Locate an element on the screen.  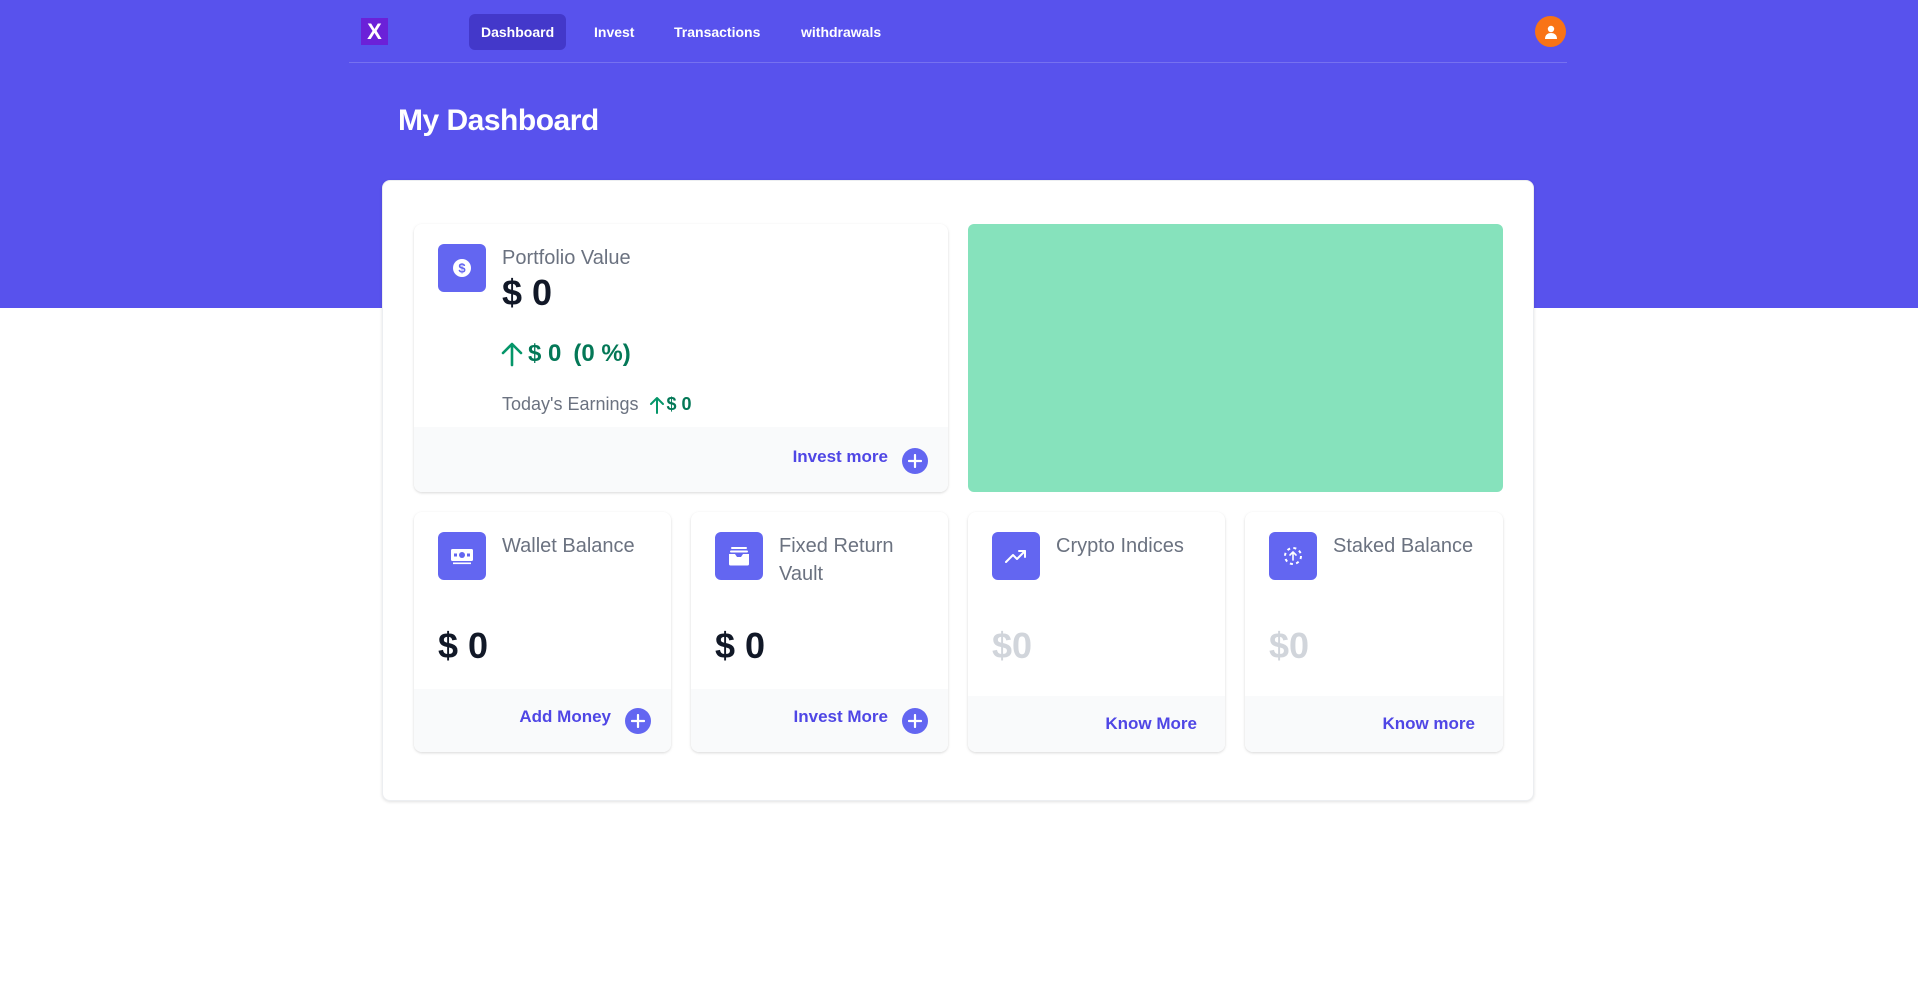
fixed-return-vault-label: Fixed Return Vault is located at coordinates (836, 560).